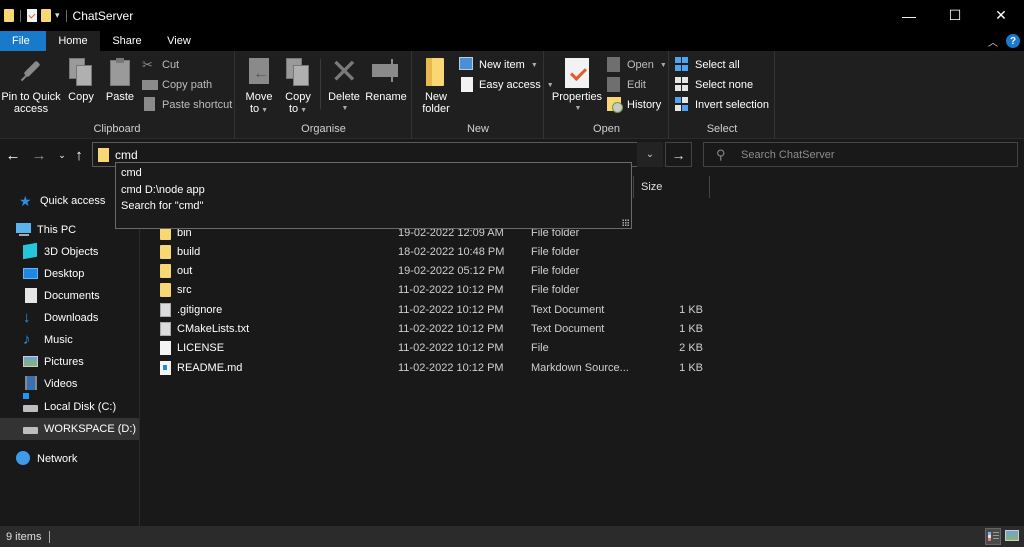  Describe the element at coordinates (722, 129) in the screenshot. I see `group-label-select: Select` at that location.